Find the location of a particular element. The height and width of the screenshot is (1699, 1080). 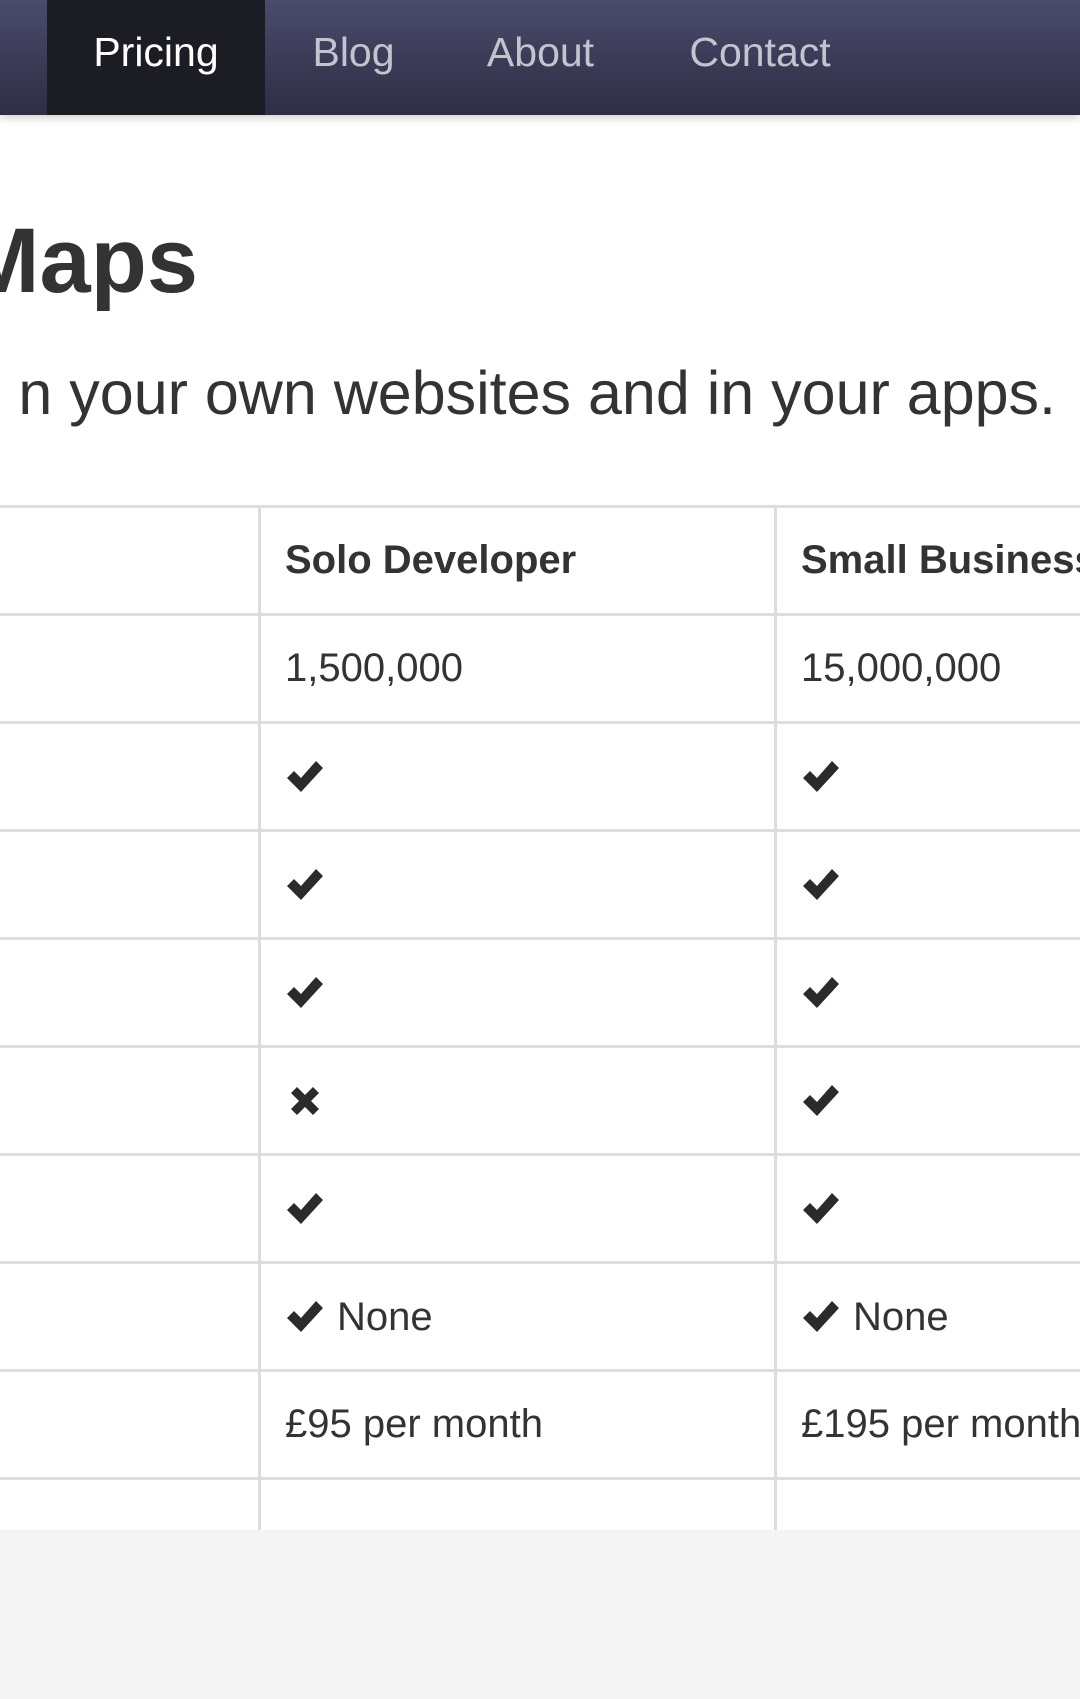

table-cell-small-business: 15,000,000 is located at coordinates (927, 668).